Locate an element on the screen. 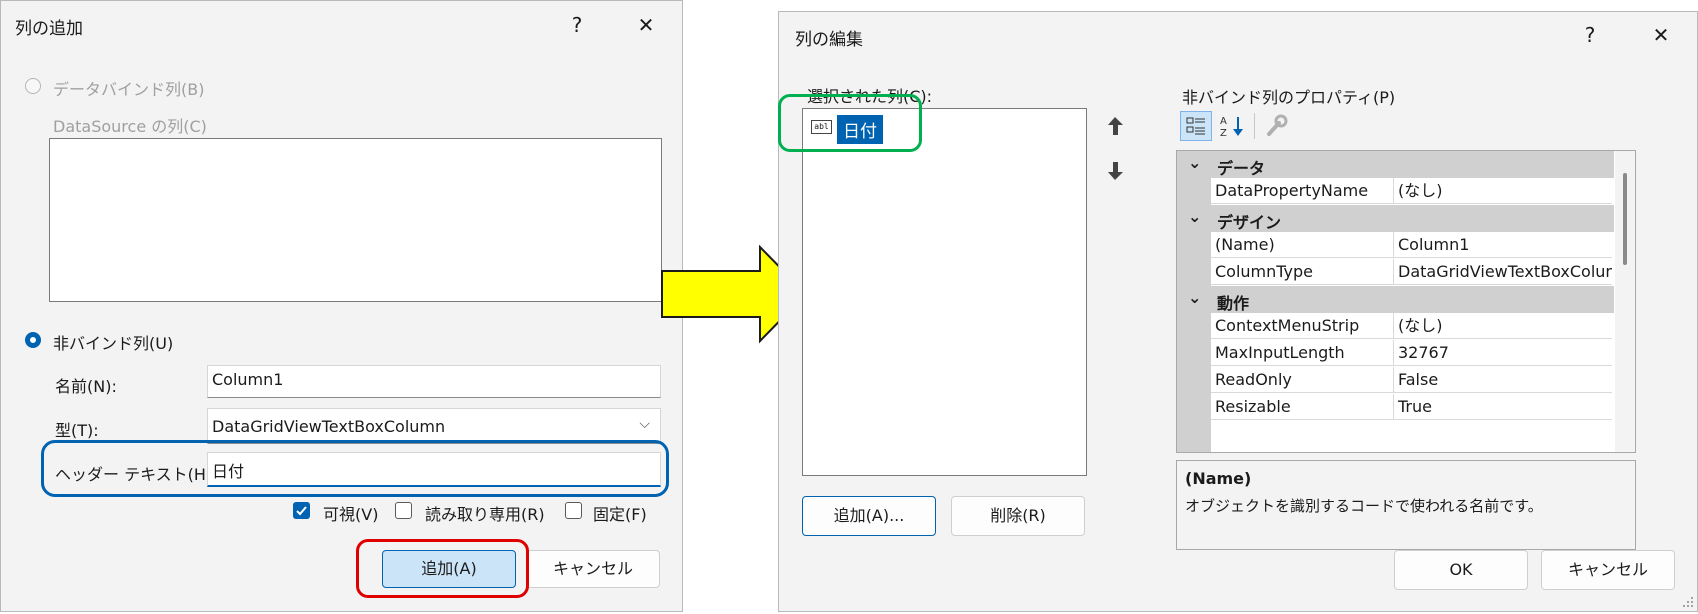  type-select: DataGridViewTextBoxColumn ⌵ is located at coordinates (434, 426).